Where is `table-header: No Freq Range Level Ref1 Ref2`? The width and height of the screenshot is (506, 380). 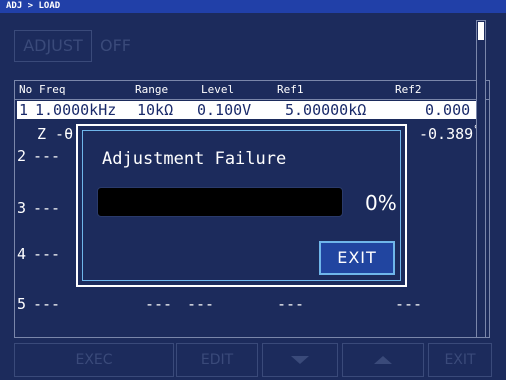
table-header: No Freq Range Level Ref1 Ref2 is located at coordinates (252, 90).